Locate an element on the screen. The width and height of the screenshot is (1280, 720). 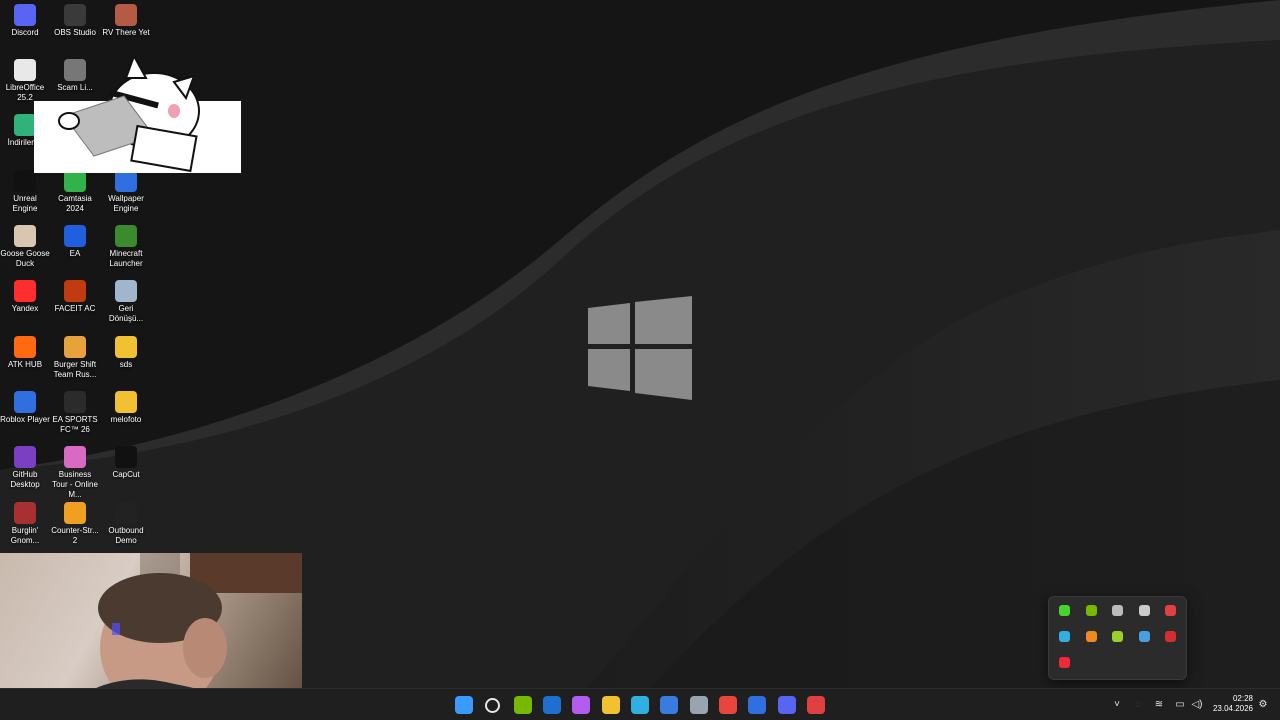
microsoft-store-icon is located at coordinates (669, 705).